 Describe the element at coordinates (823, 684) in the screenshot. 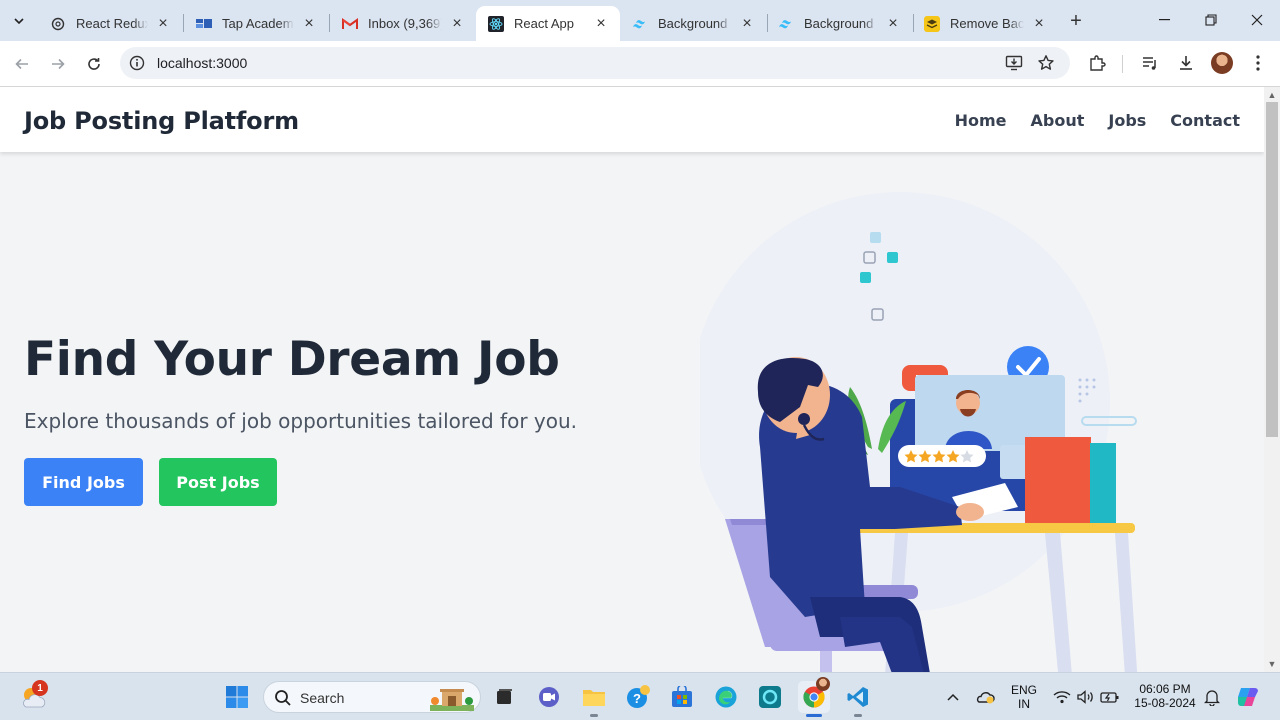

I see `chrome-profile-badge` at that location.